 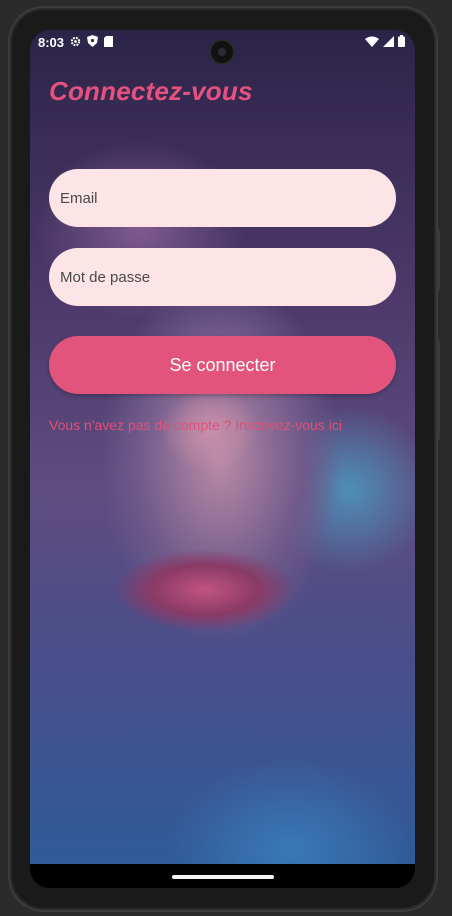 I want to click on email-placeholder: Email, so click(x=79, y=198).